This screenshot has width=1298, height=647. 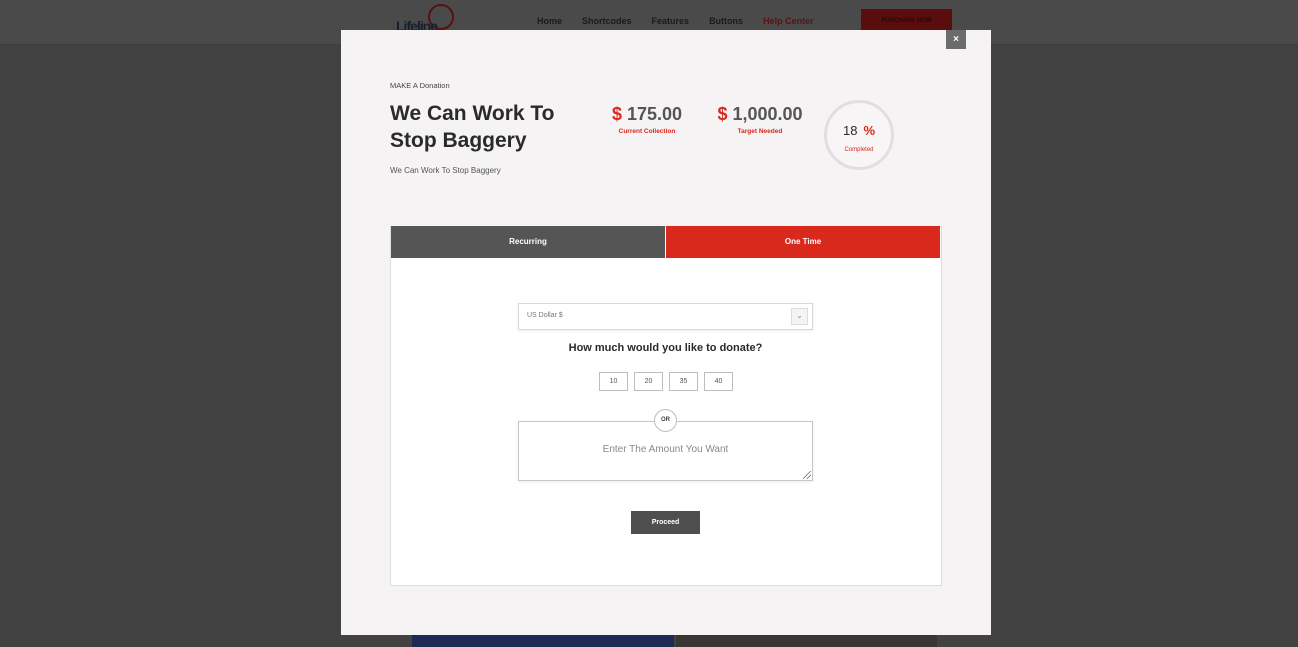 I want to click on current-amount: 175.00, so click(x=654, y=114).